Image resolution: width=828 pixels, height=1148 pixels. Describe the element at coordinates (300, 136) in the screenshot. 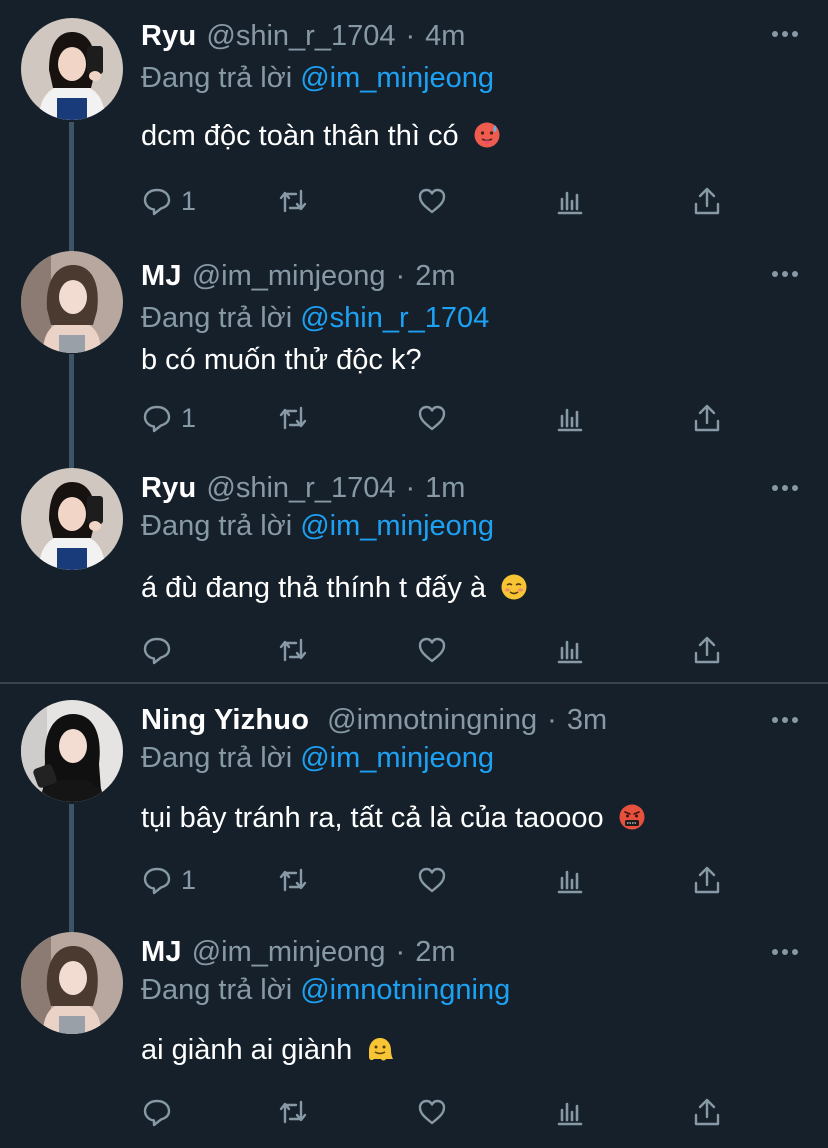

I see `tweet-body: dcm độc toàn thân thì có` at that location.